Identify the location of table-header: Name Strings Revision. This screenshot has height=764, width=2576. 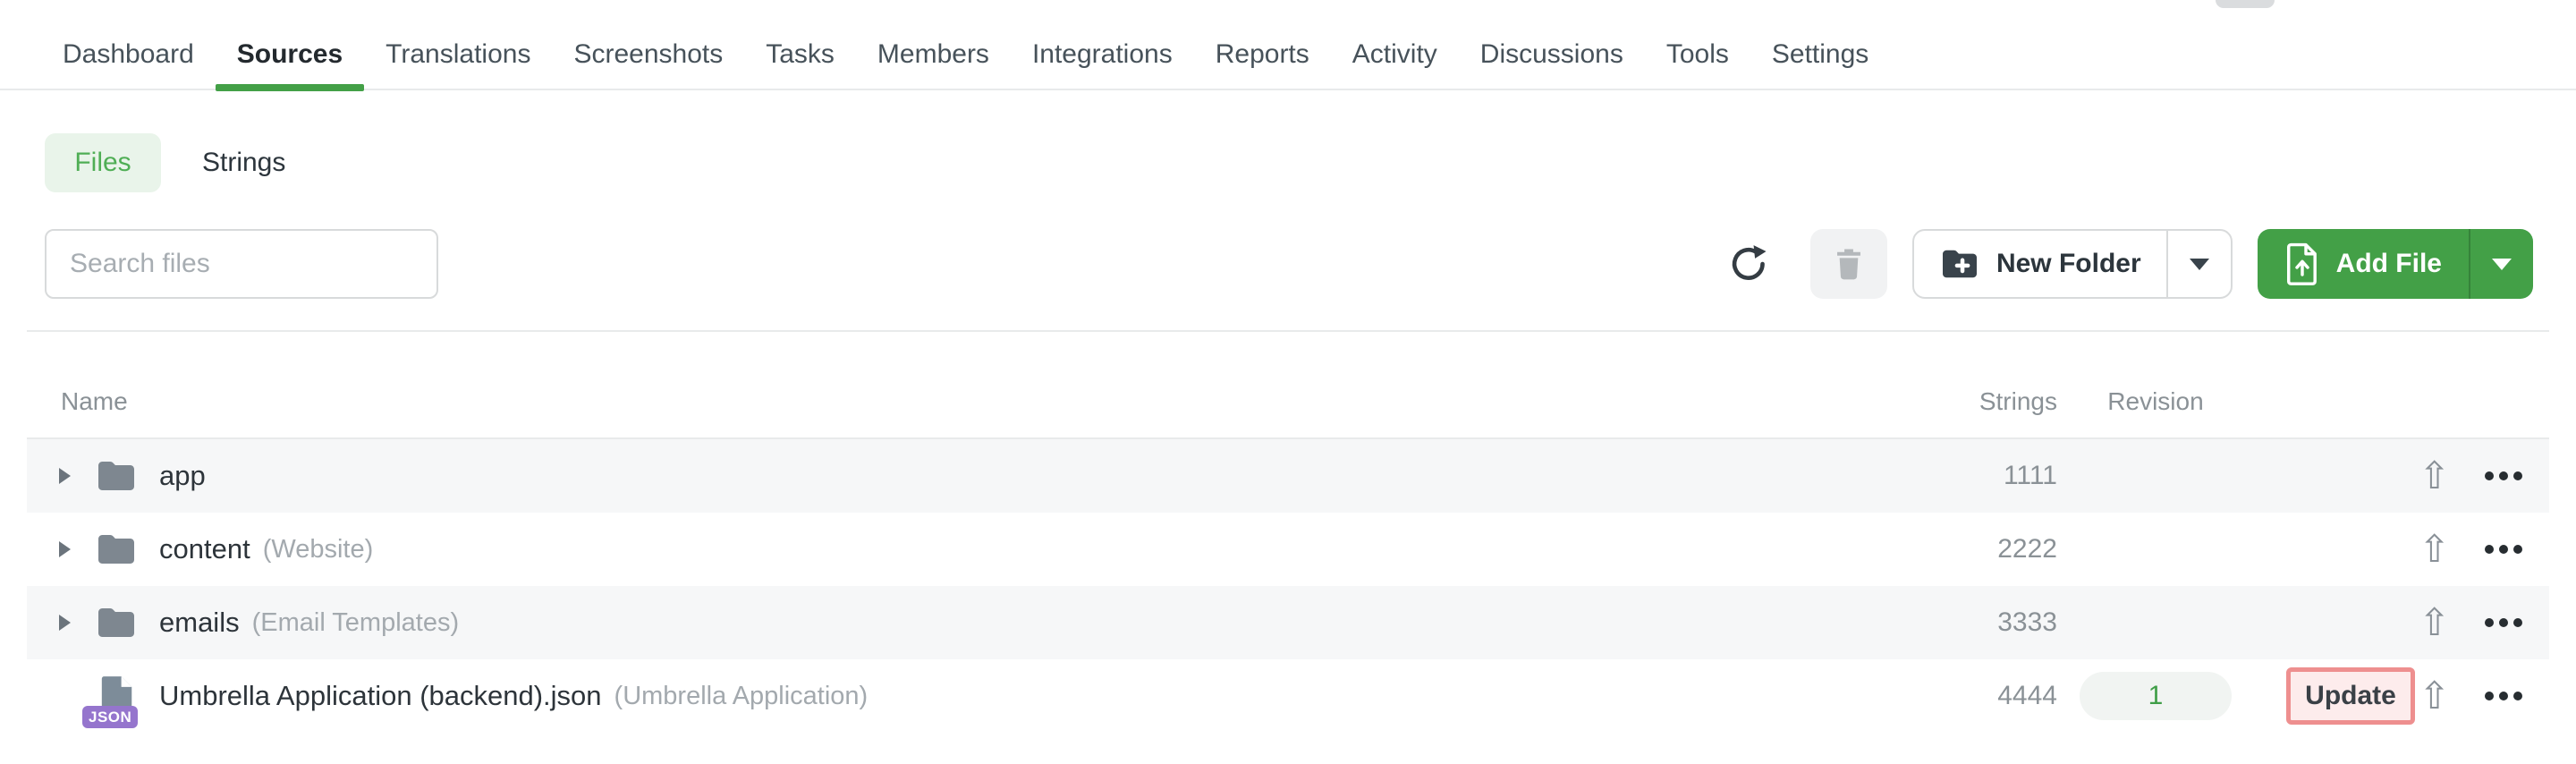
(1288, 386).